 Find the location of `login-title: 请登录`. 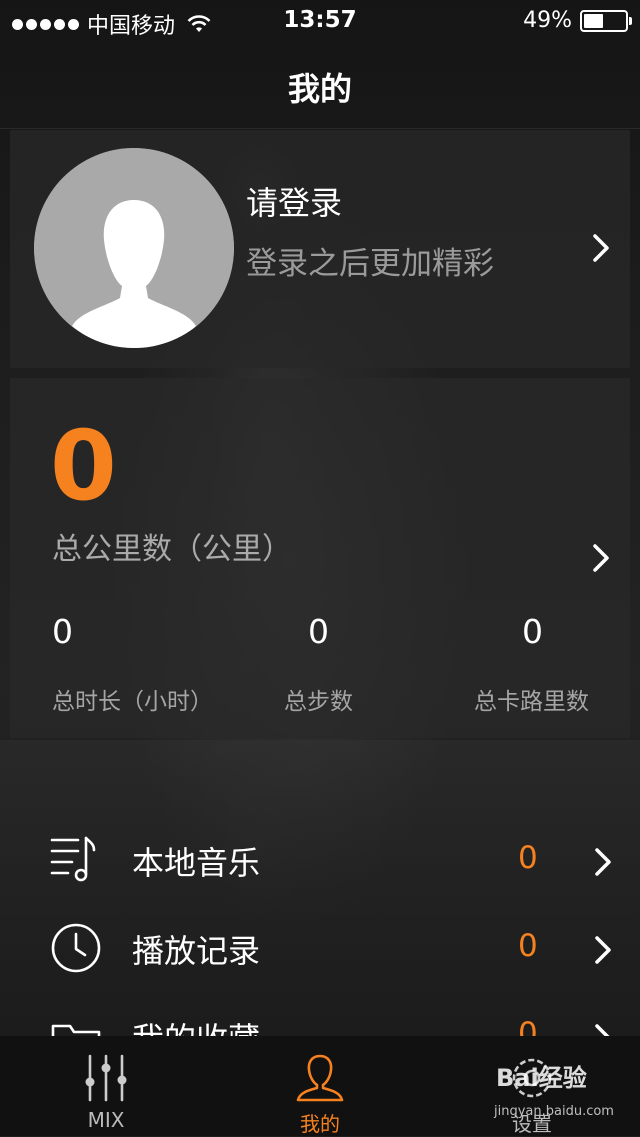

login-title: 请登录 is located at coordinates (294, 203).